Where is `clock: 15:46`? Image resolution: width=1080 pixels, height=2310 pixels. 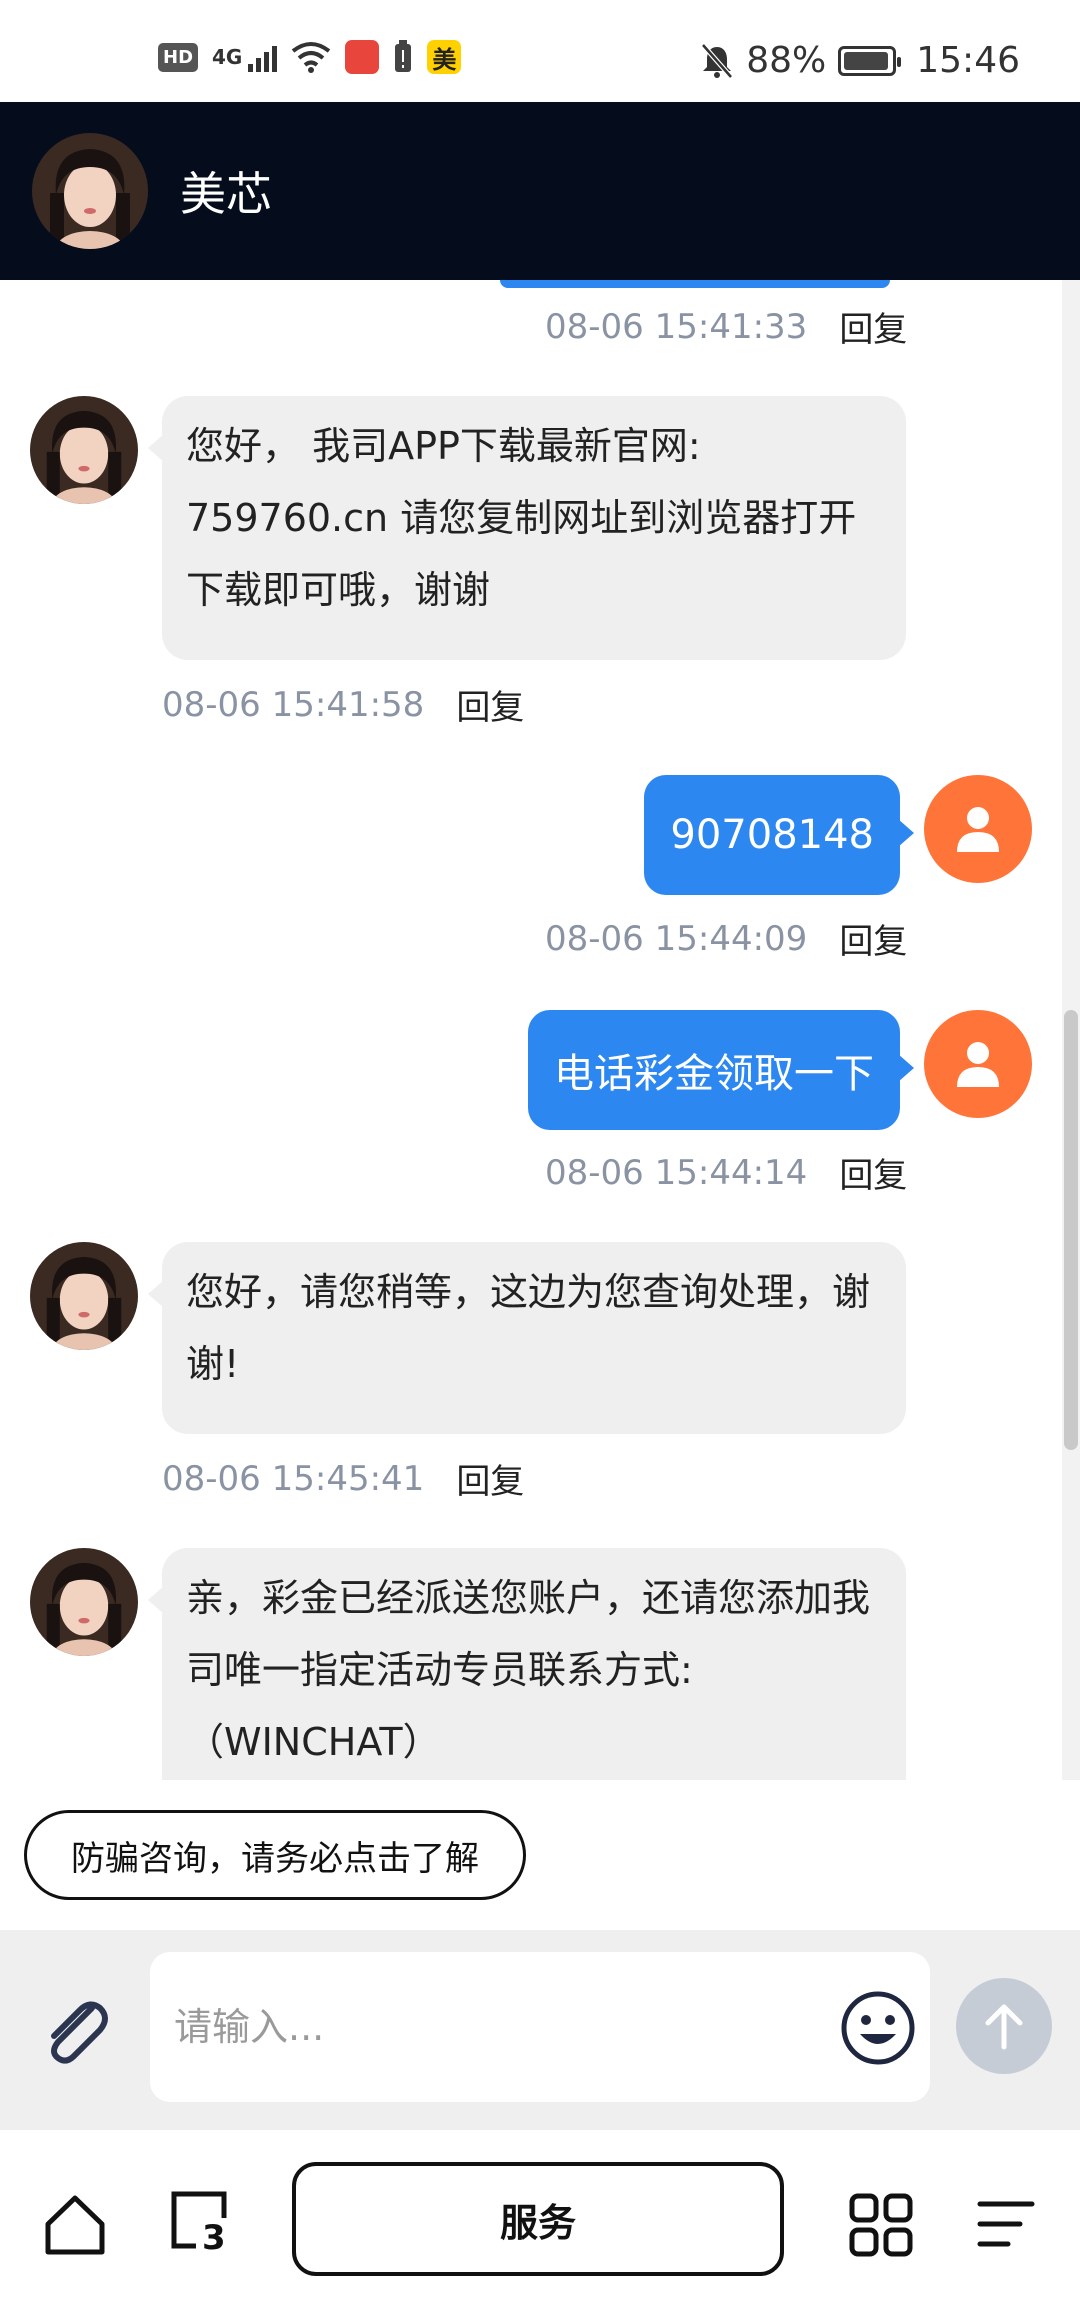
clock: 15:46 is located at coordinates (968, 60).